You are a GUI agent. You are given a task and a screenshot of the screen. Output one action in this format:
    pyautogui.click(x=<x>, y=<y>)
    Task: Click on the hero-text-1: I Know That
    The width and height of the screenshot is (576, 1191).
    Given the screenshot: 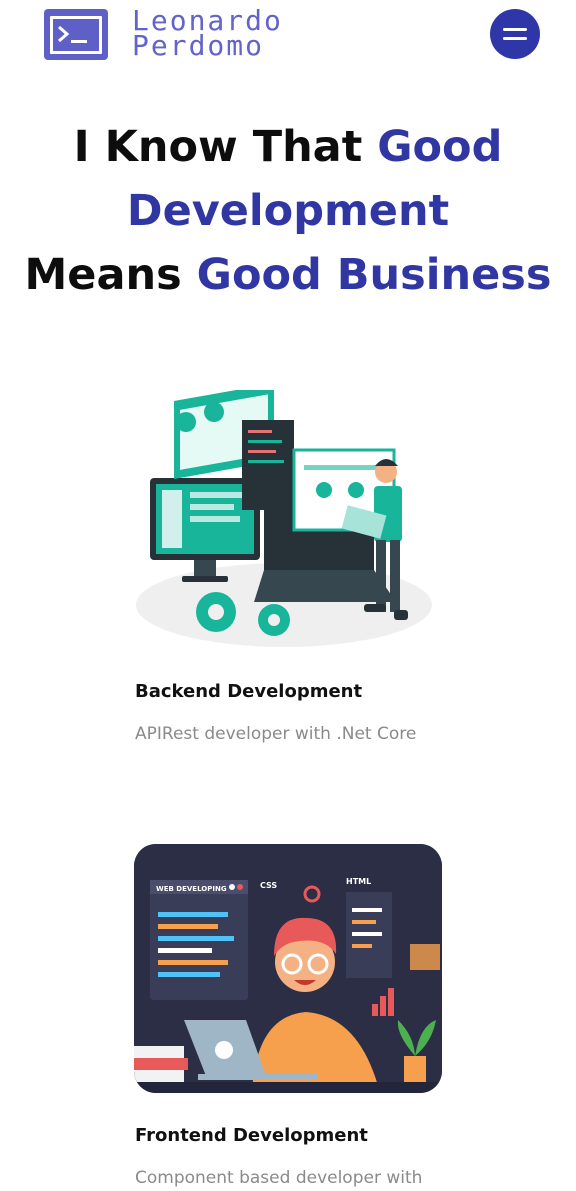 What is the action you would take?
    pyautogui.click(x=225, y=147)
    